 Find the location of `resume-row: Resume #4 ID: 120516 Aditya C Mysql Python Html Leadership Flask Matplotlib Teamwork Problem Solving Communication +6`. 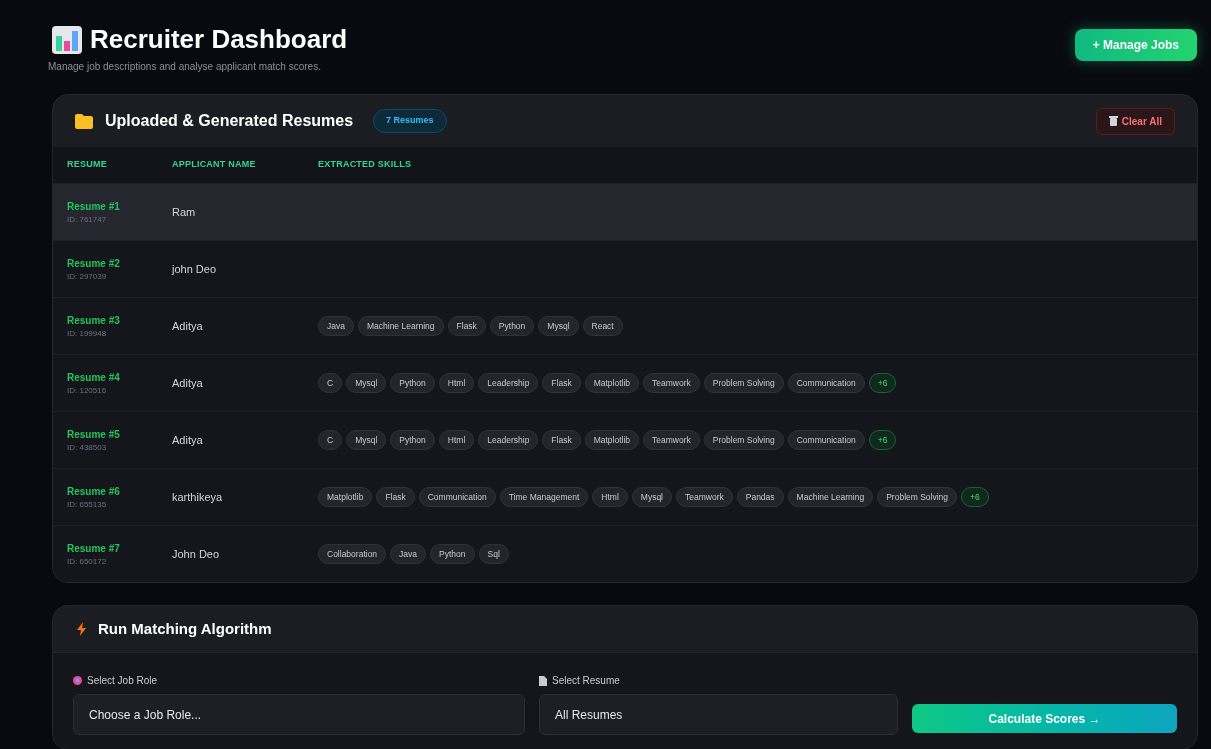

resume-row: Resume #4 ID: 120516 Aditya C Mysql Python Html Leadership Flask Matplotlib Teamwork Problem Solving Communication +6 is located at coordinates (625, 382).